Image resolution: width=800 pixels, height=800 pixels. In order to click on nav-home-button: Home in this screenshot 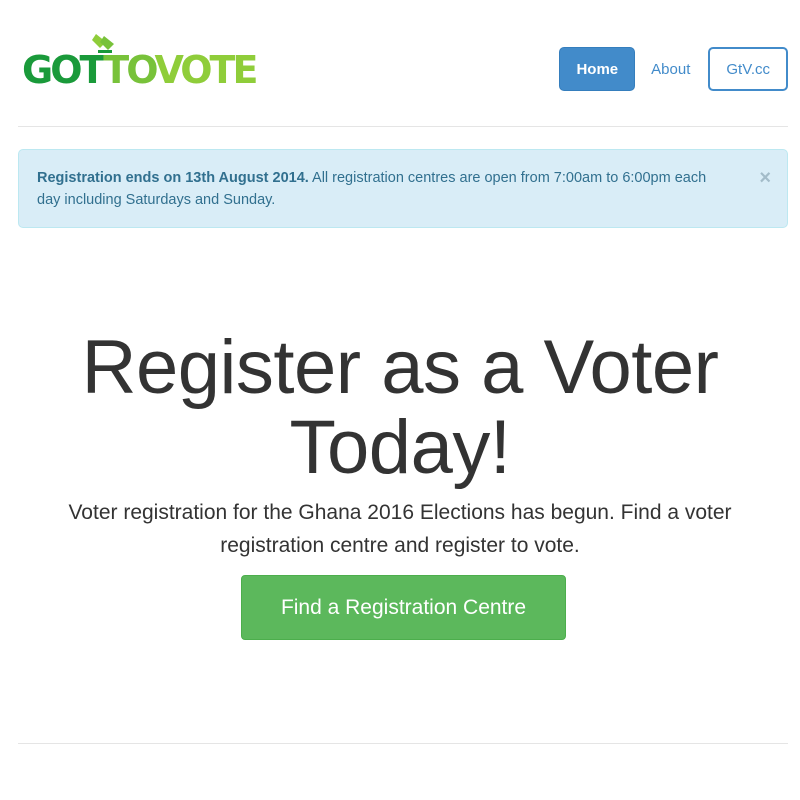, I will do `click(597, 69)`.